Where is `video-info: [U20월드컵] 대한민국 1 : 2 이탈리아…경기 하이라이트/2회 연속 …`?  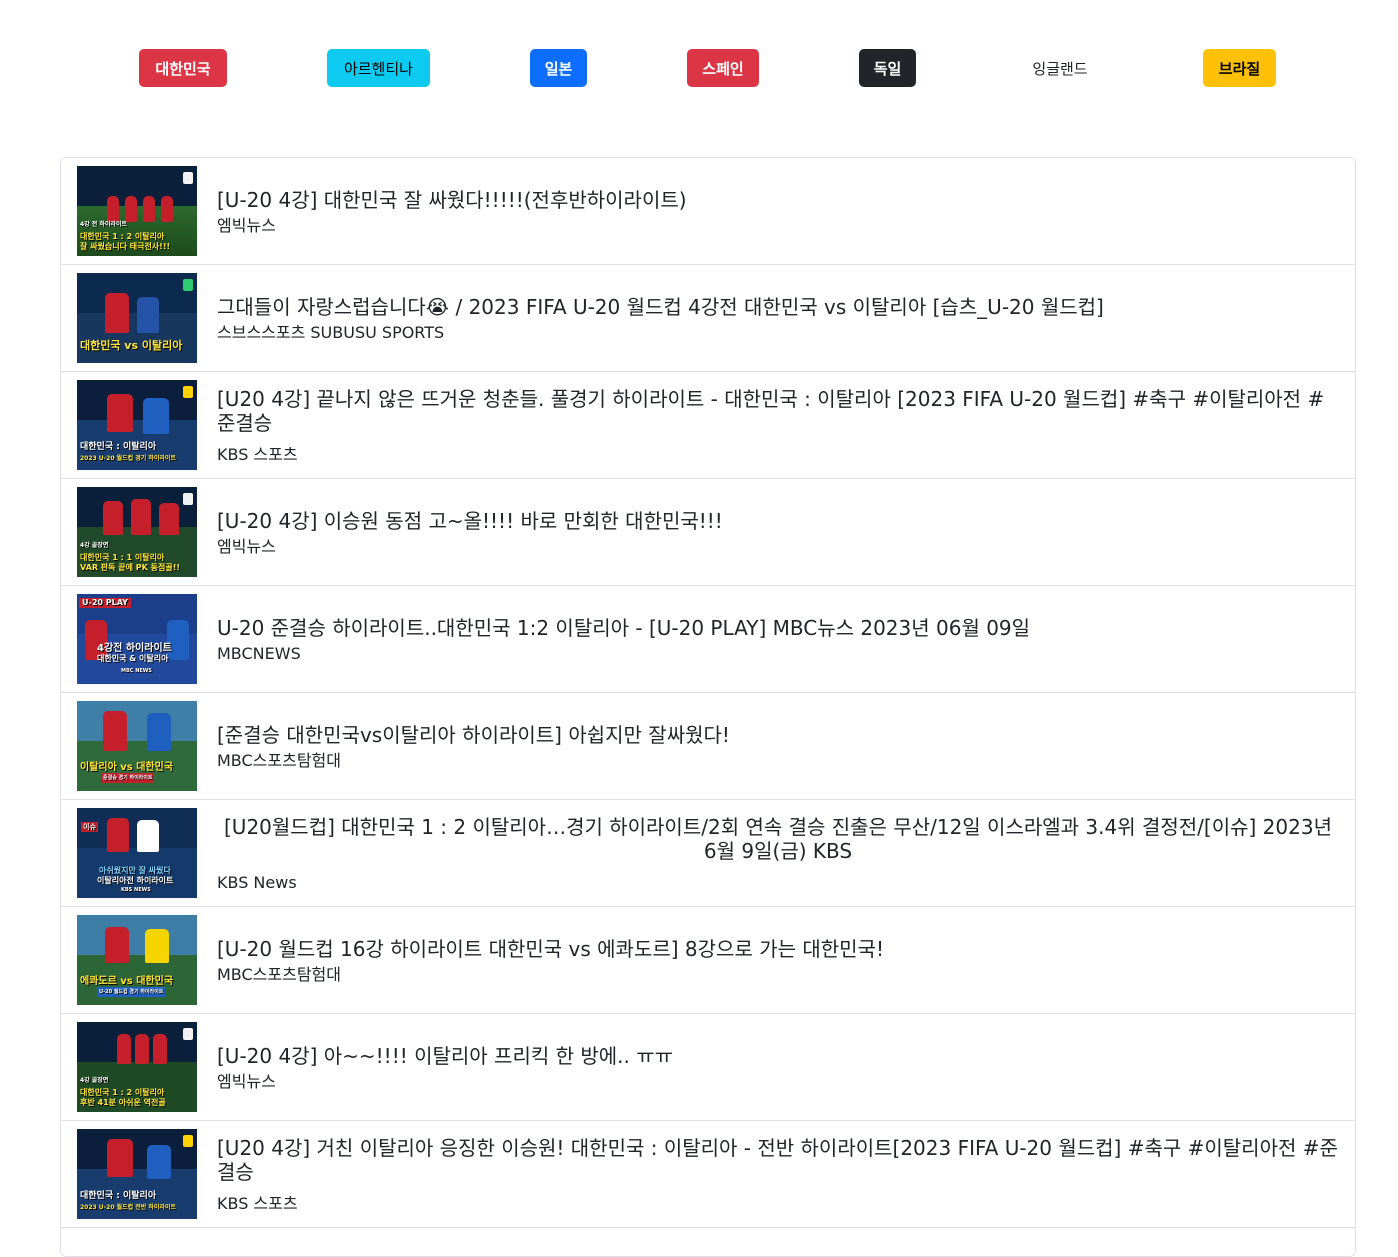 video-info: [U20월드컵] 대한민국 1 : 2 이탈리아…경기 하이라이트/2회 연속 … is located at coordinates (778, 853).